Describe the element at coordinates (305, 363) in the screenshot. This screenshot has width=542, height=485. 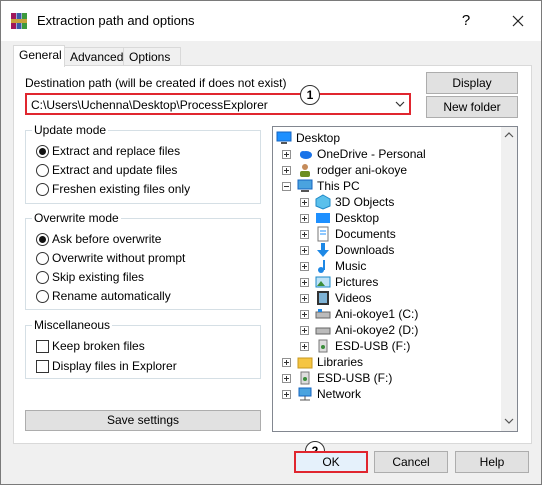
I see `libraries-icon` at that location.